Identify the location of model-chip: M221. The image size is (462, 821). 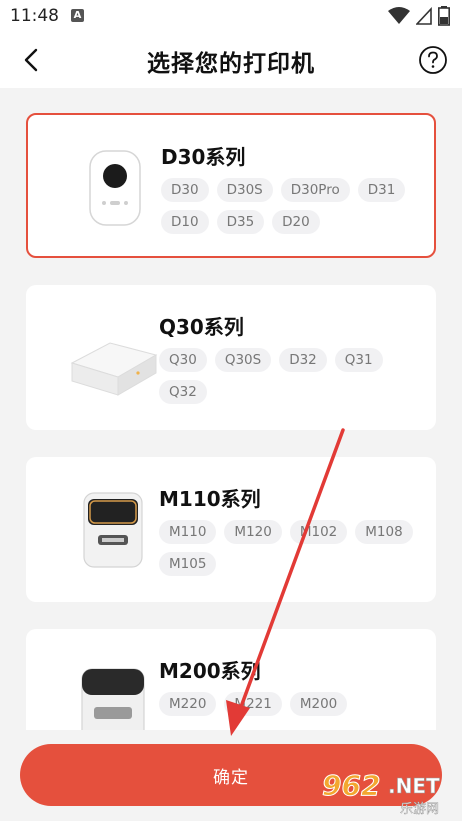
(253, 704).